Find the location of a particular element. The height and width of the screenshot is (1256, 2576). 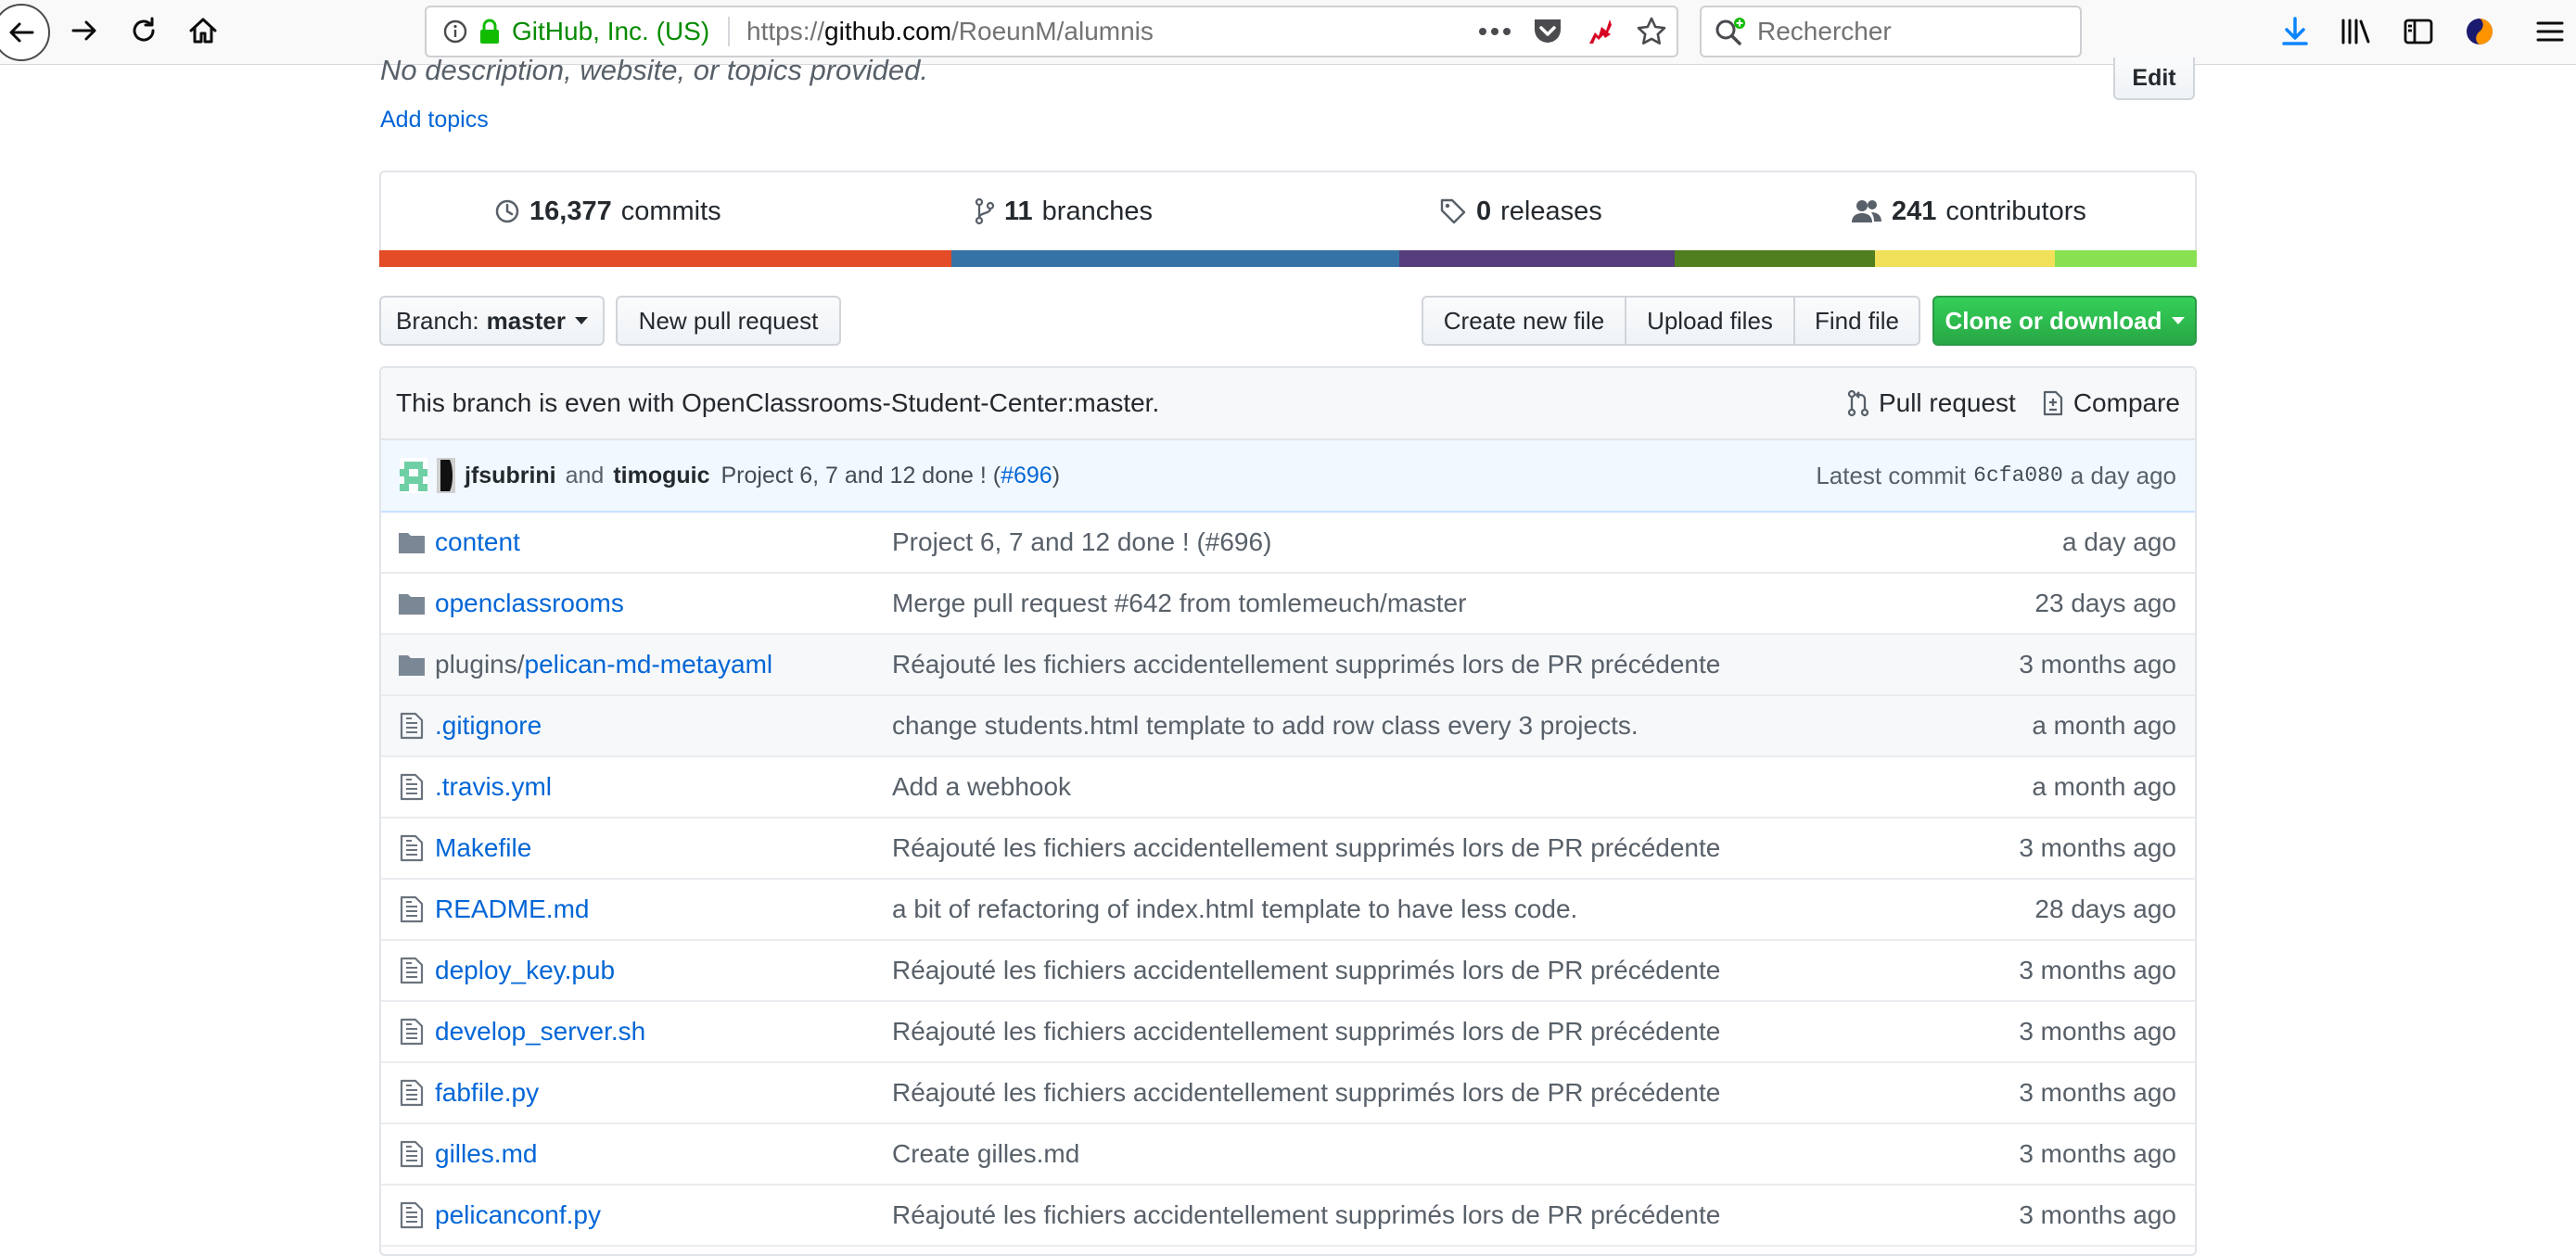

file-name: .gitignore is located at coordinates (488, 725).